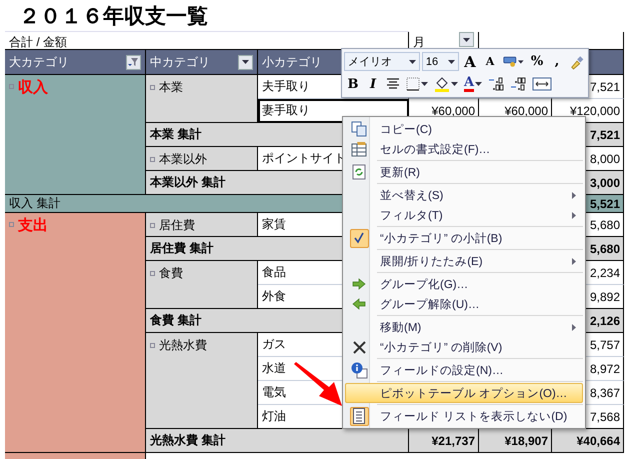 This screenshot has width=633, height=459. What do you see at coordinates (39, 62) in the screenshot?
I see `column-header: 大カテゴリ` at bounding box center [39, 62].